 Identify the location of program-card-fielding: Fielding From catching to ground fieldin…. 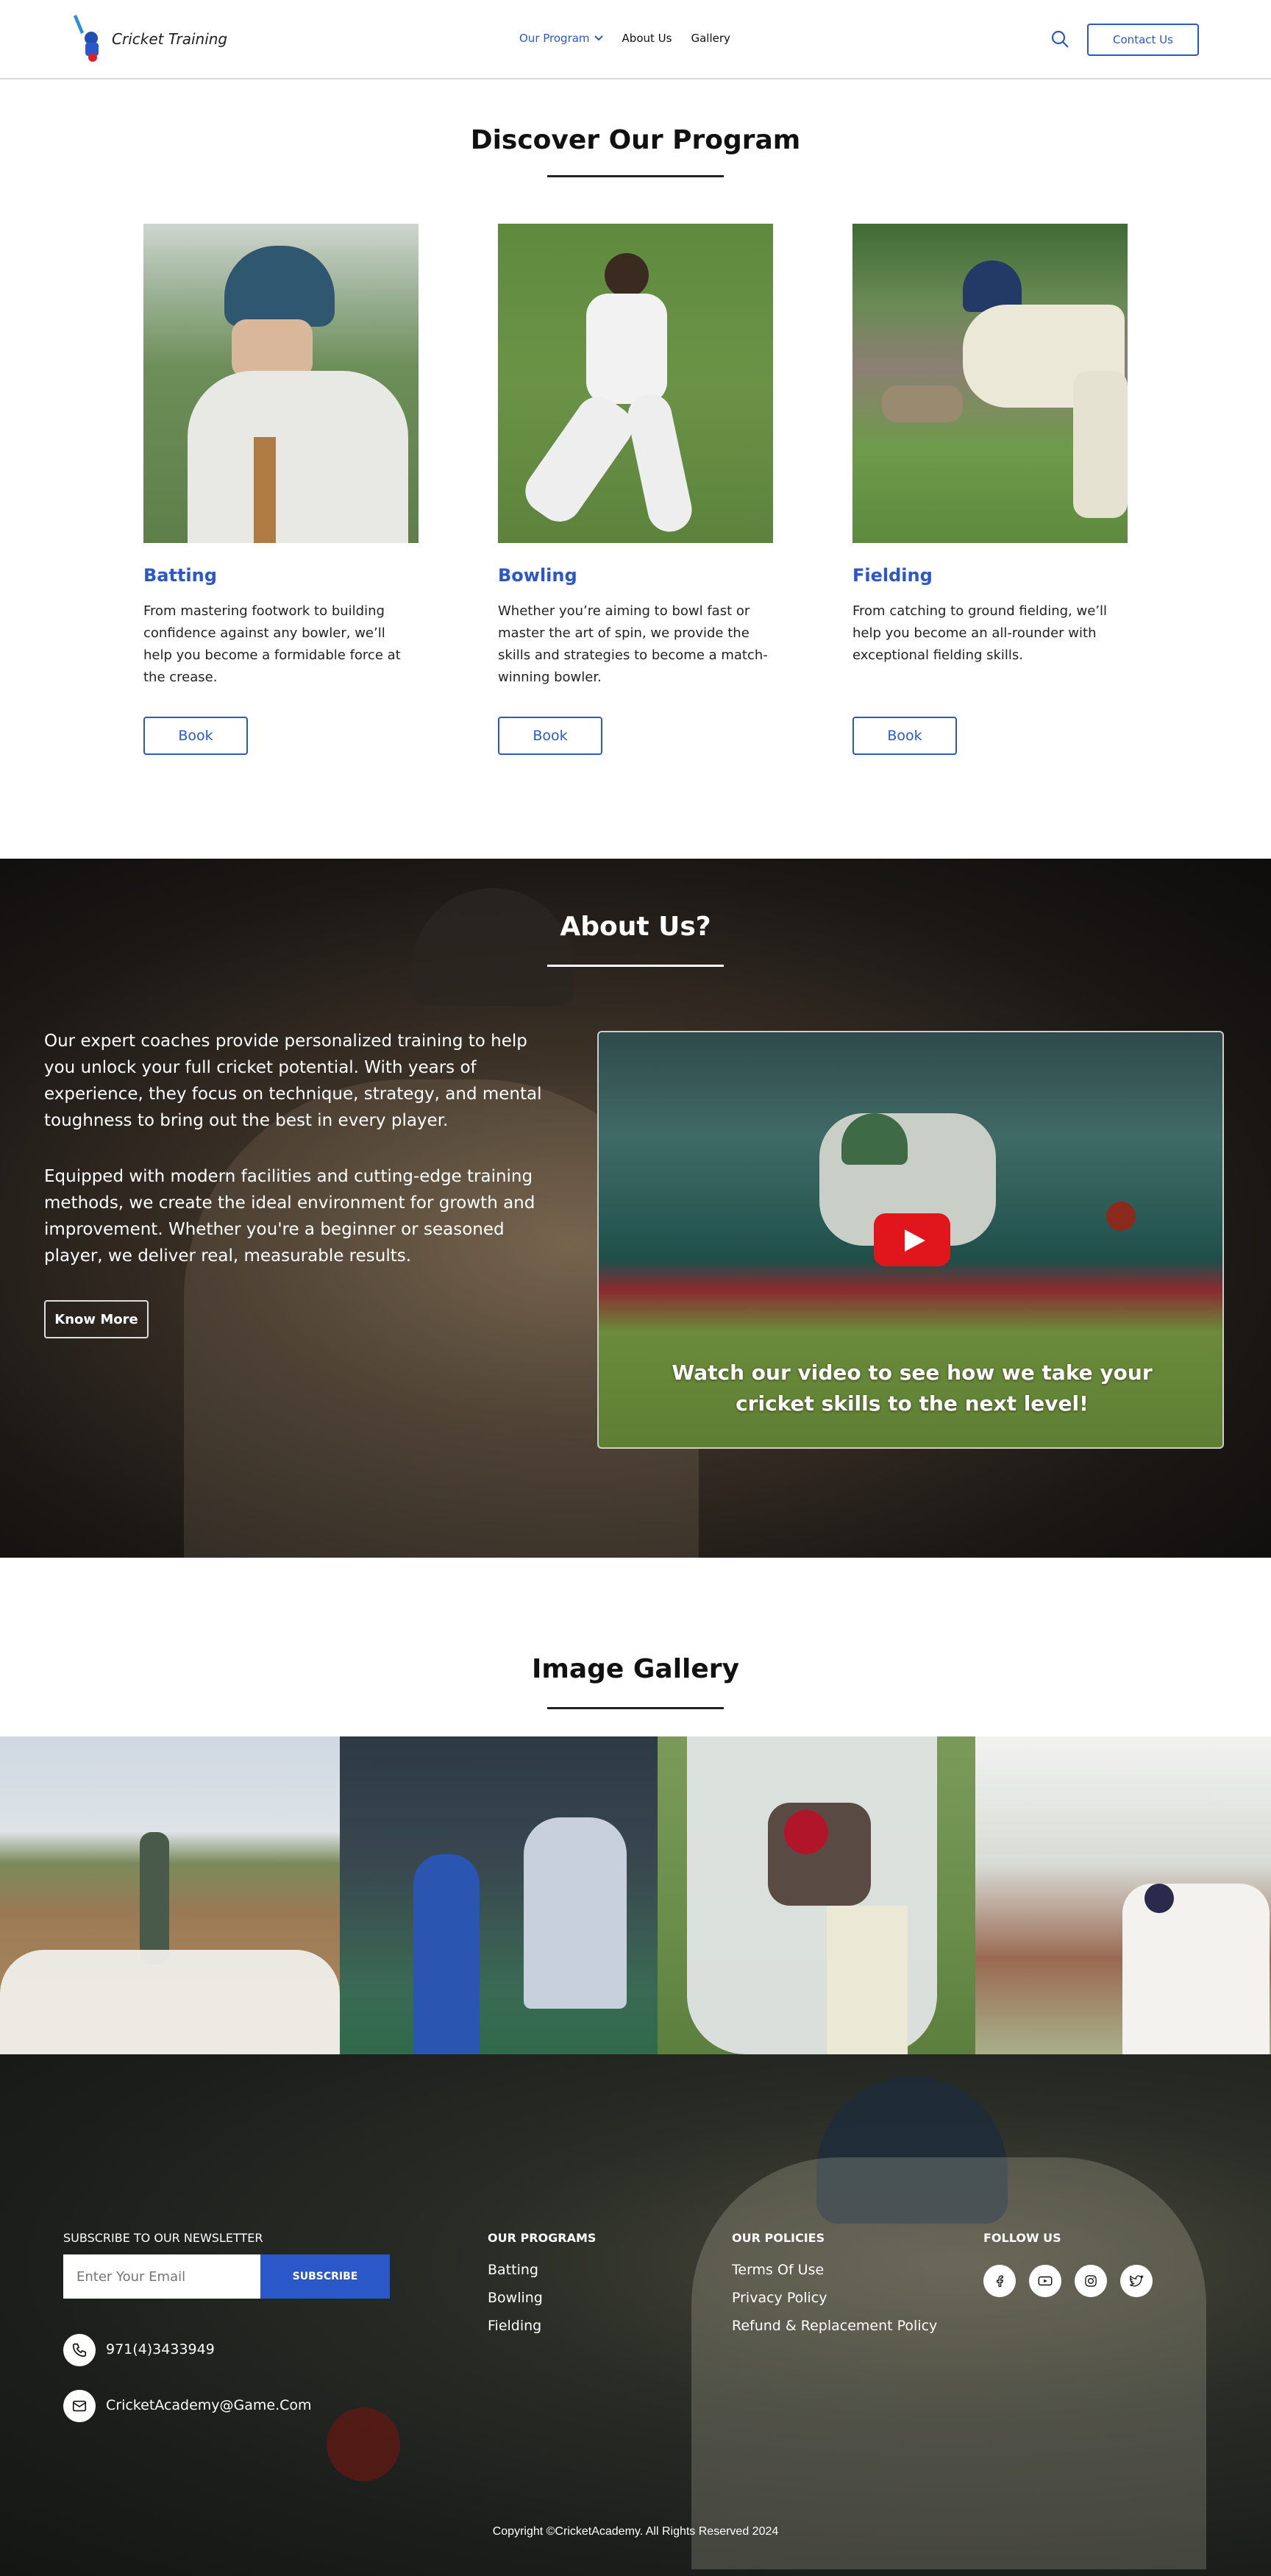
(990, 445).